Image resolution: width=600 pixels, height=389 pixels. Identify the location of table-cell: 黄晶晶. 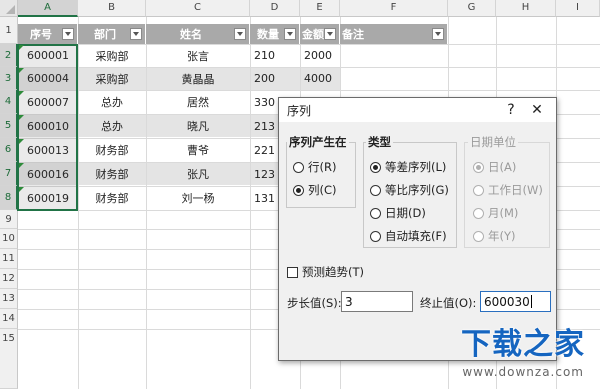
(198, 78).